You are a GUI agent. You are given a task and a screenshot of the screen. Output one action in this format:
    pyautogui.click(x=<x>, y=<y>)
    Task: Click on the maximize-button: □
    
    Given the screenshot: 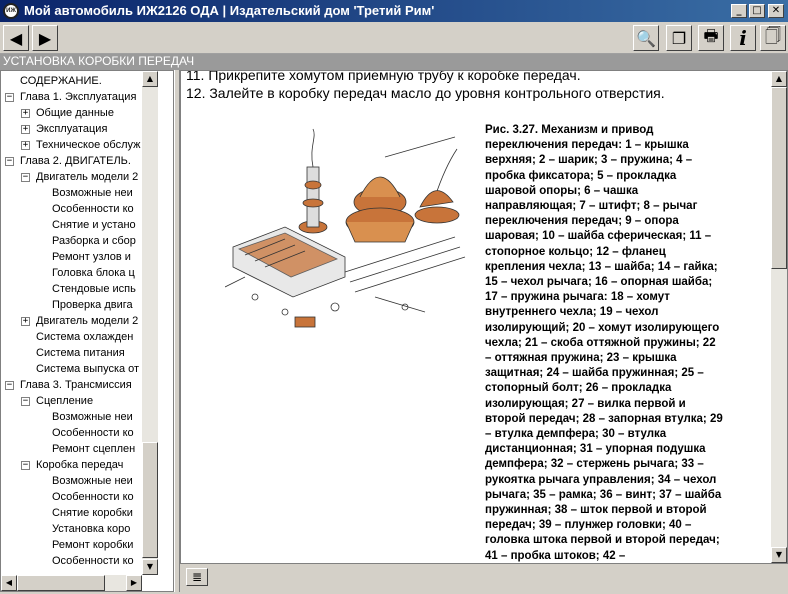 What is the action you would take?
    pyautogui.click(x=757, y=11)
    